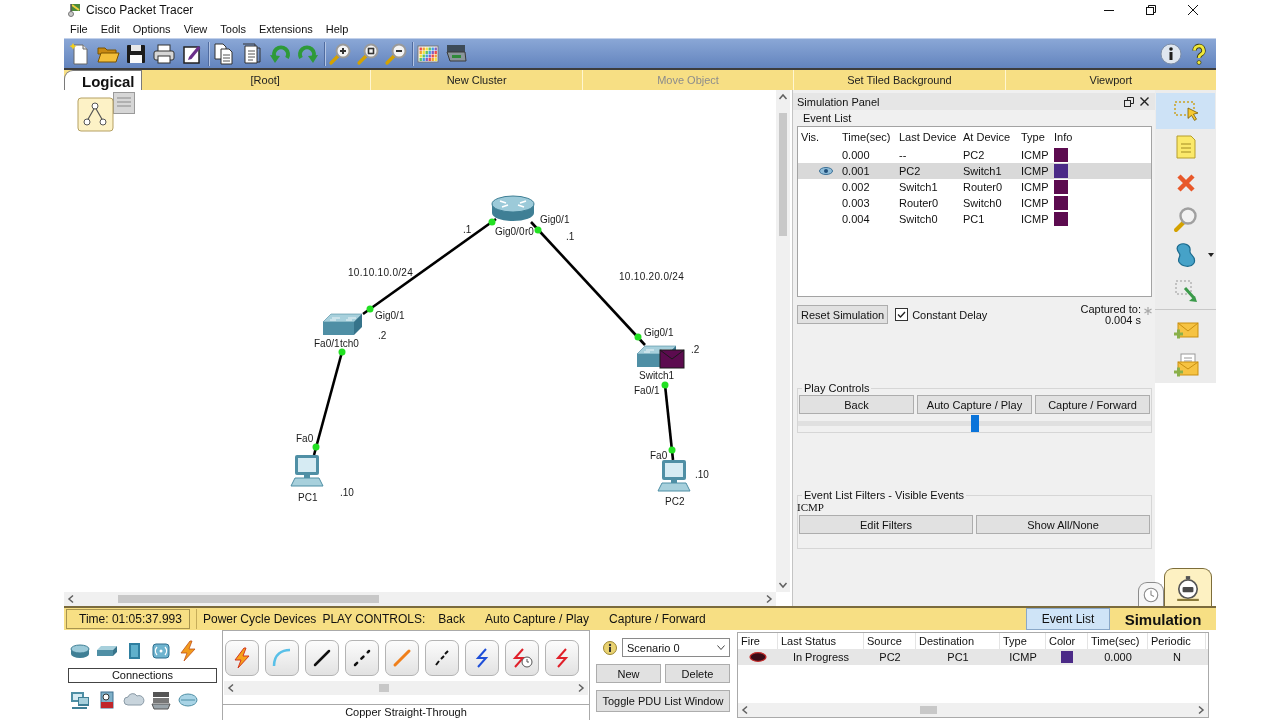 This screenshot has height=720, width=1280. I want to click on table-cell-text: Switch0, so click(982, 203).